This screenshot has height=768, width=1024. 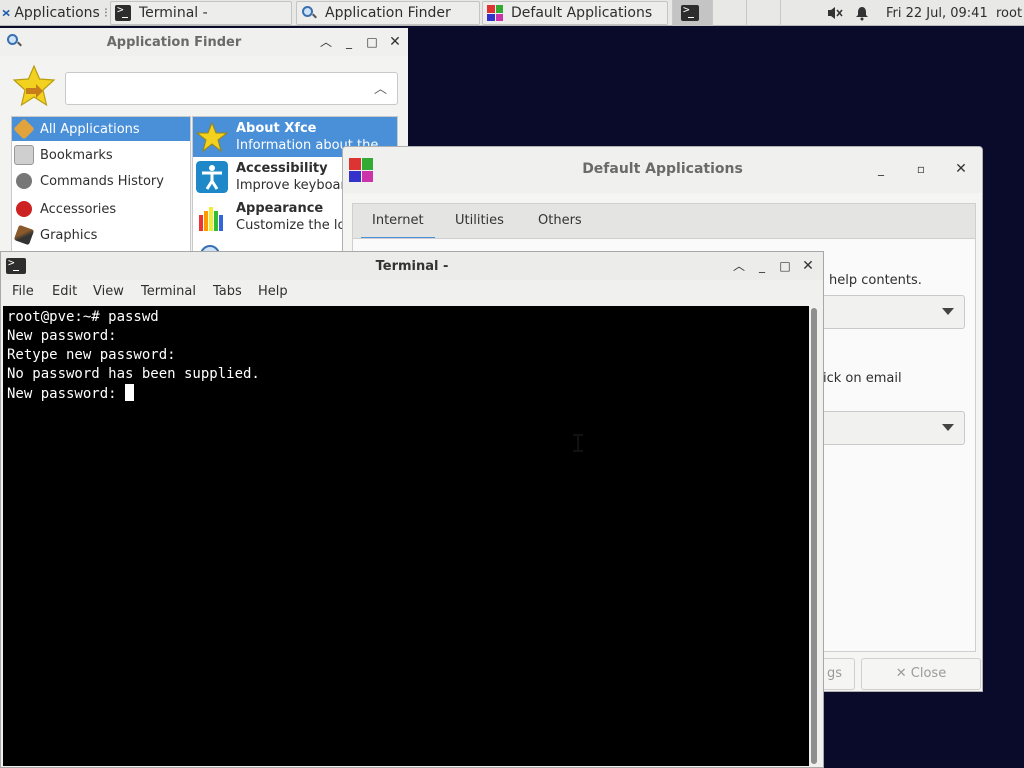 I want to click on favorites-star-icon, so click(x=34, y=86).